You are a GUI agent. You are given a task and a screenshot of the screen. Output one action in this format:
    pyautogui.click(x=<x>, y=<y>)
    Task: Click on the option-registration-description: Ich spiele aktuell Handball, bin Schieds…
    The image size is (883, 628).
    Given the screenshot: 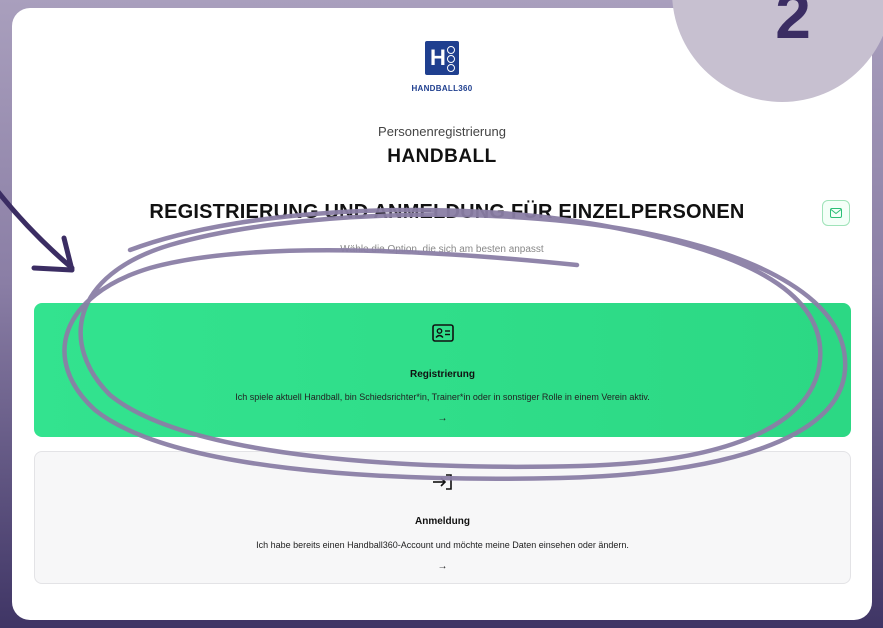 What is the action you would take?
    pyautogui.click(x=442, y=397)
    